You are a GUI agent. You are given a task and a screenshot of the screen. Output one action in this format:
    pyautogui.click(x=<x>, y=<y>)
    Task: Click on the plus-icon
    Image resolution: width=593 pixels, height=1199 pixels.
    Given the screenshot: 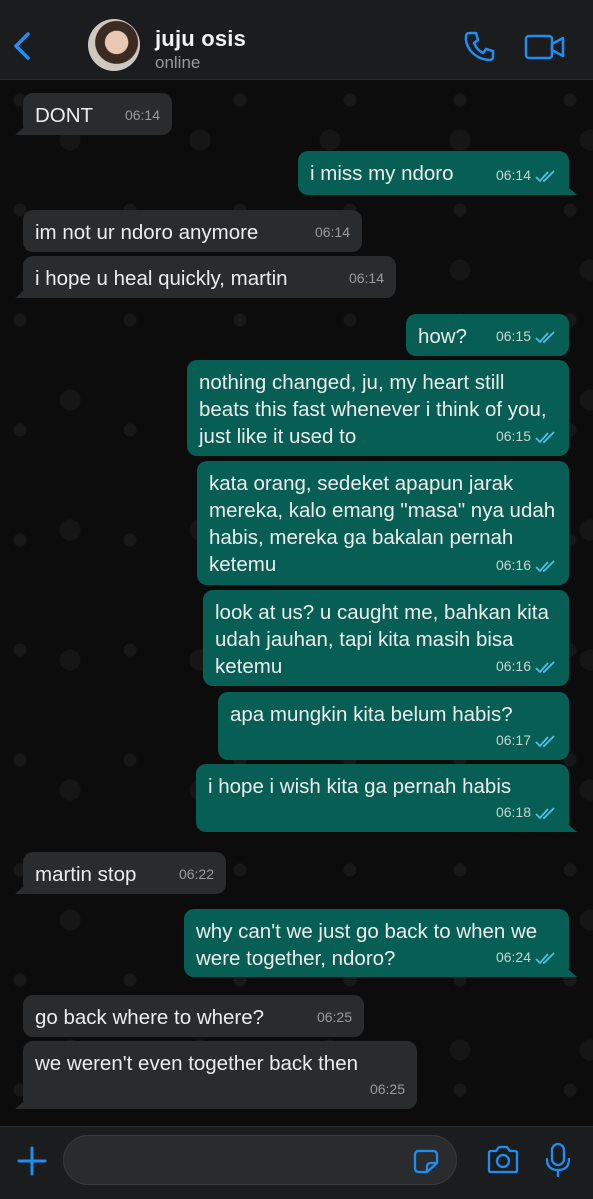 What is the action you would take?
    pyautogui.click(x=32, y=1161)
    